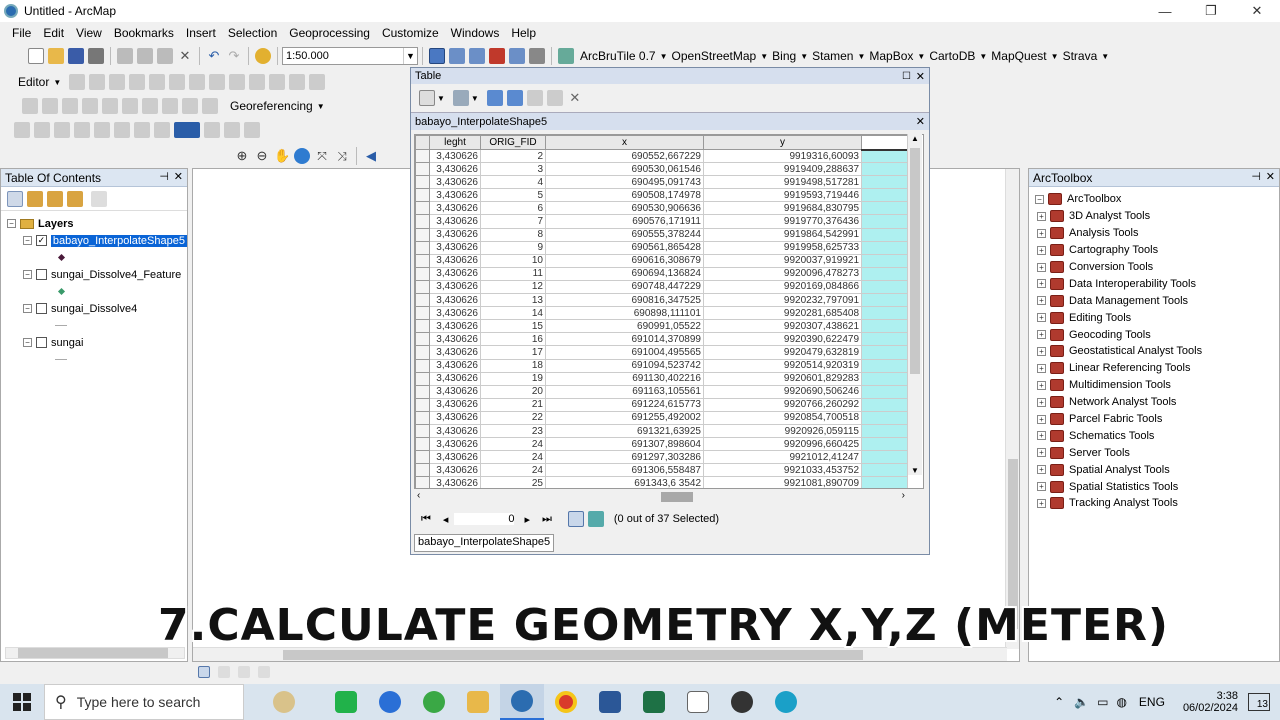  I want to click on clock: 3:38 06/02/2024, so click(1210, 702).